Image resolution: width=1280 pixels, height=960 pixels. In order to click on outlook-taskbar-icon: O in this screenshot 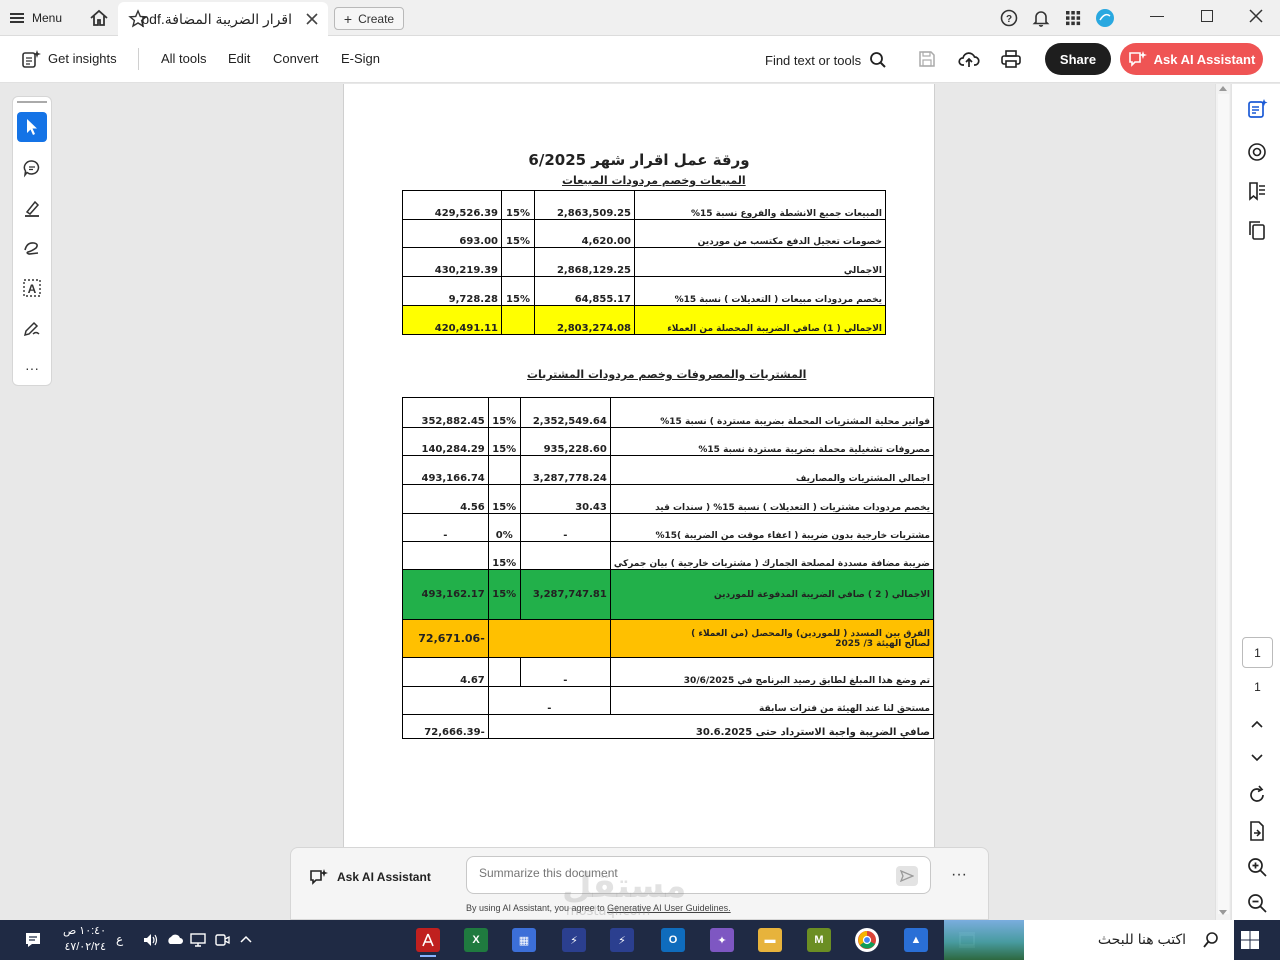, I will do `click(673, 940)`.